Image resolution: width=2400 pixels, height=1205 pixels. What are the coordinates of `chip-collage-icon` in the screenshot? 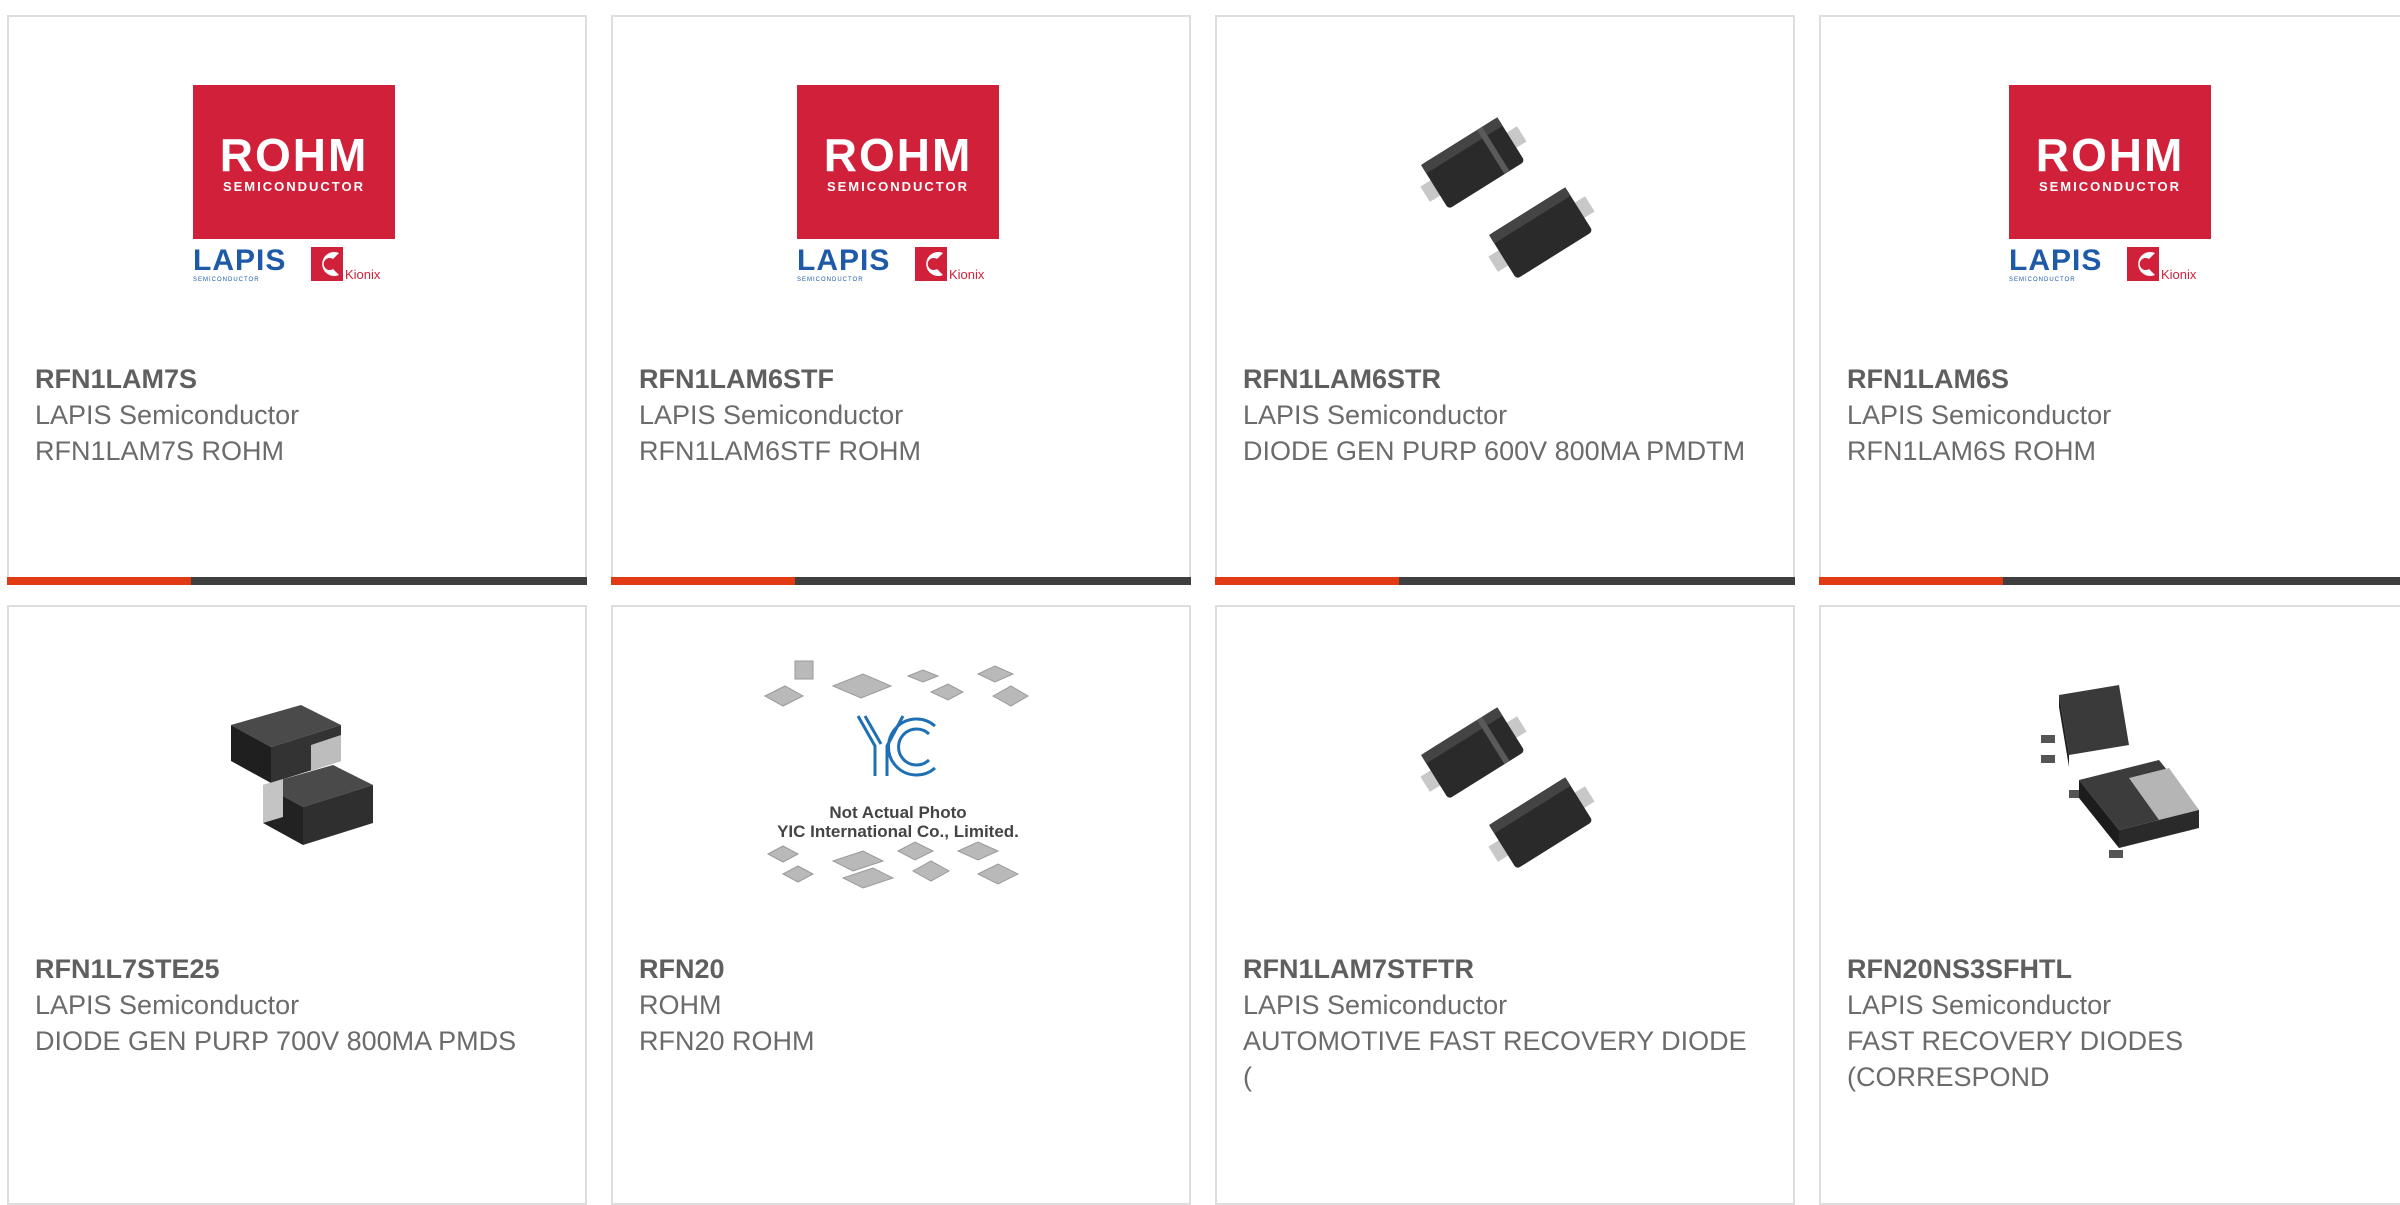 It's located at (896, 774).